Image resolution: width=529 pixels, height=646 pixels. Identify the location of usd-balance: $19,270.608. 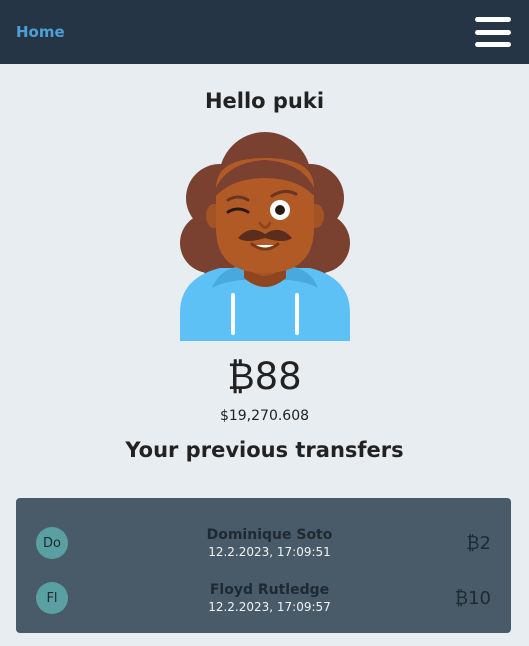
(264, 415).